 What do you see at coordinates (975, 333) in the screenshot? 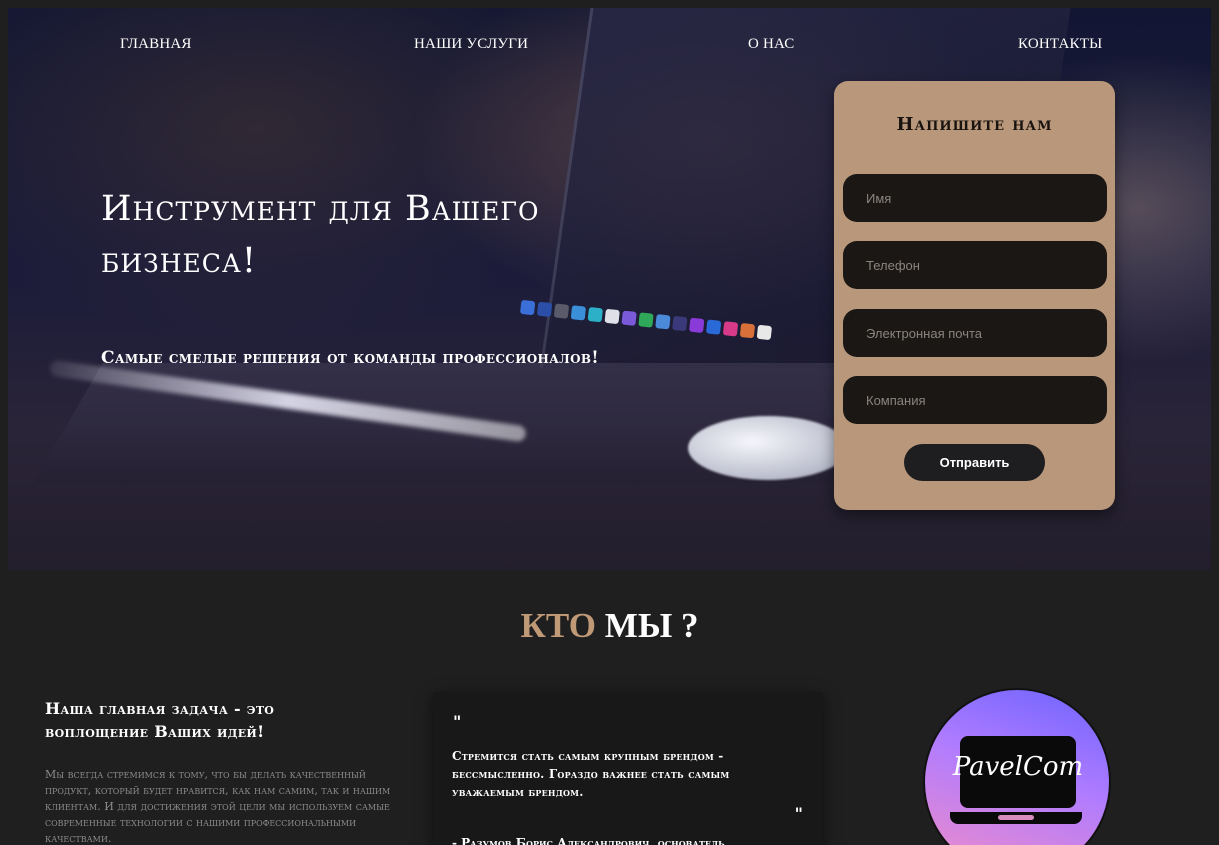
I see `email-field` at bounding box center [975, 333].